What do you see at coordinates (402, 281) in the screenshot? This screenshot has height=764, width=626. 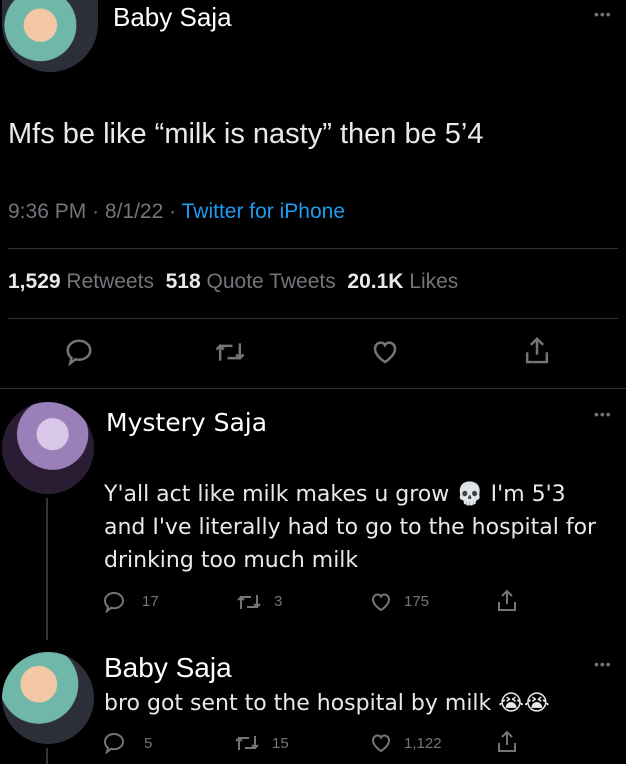 I see `likes-stat: 20.1K Likes` at bounding box center [402, 281].